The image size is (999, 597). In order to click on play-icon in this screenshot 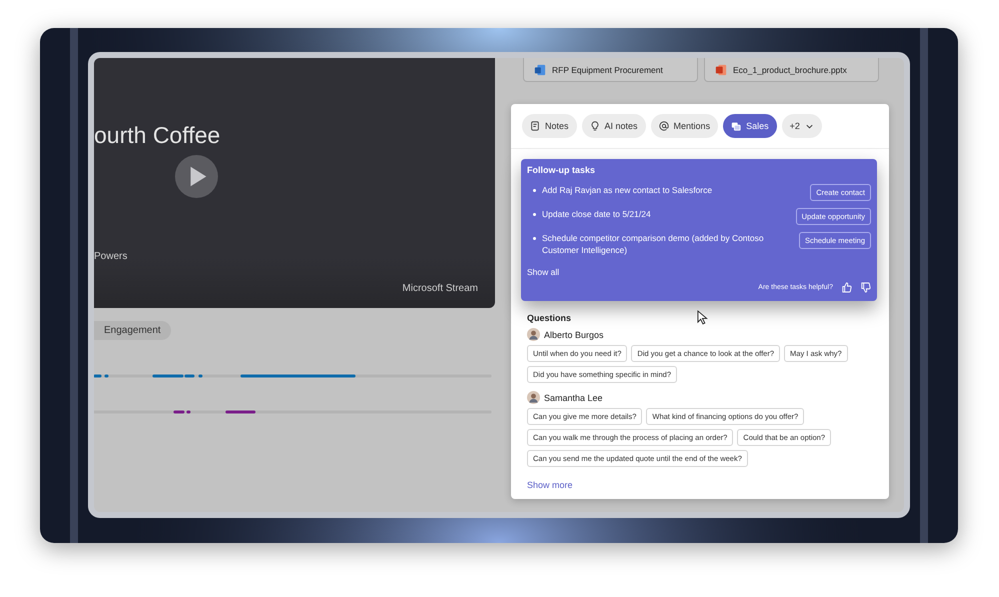, I will do `click(196, 176)`.